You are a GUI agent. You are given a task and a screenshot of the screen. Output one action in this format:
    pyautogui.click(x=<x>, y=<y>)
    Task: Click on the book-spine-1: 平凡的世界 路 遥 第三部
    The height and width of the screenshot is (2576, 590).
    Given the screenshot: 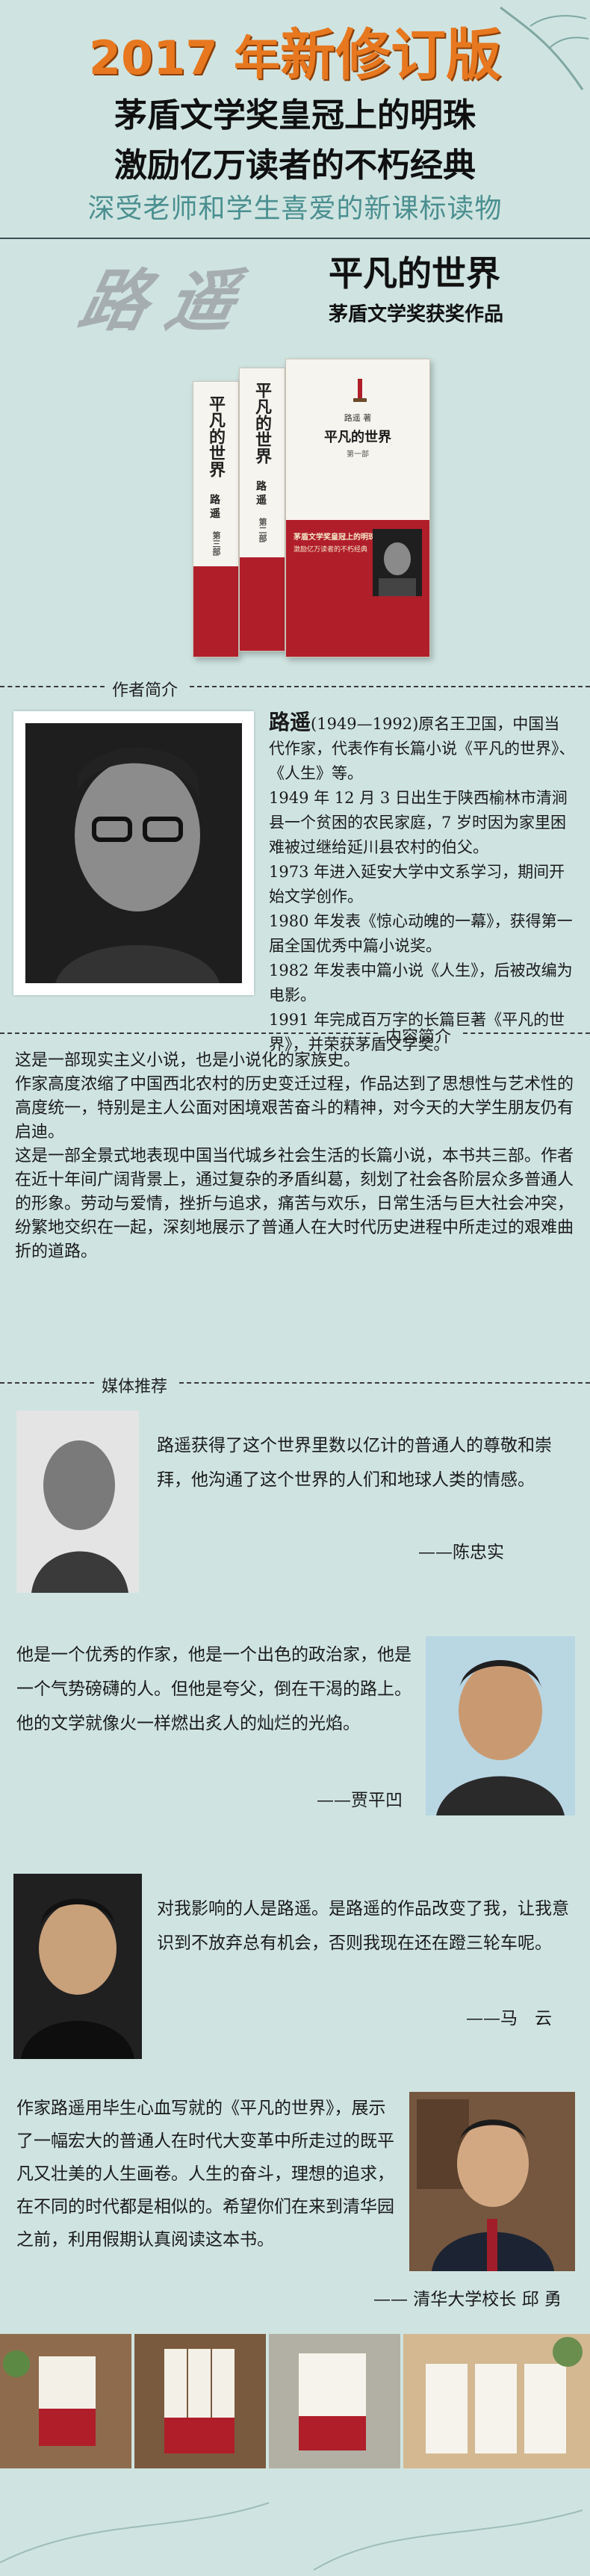 What is the action you would take?
    pyautogui.click(x=216, y=519)
    